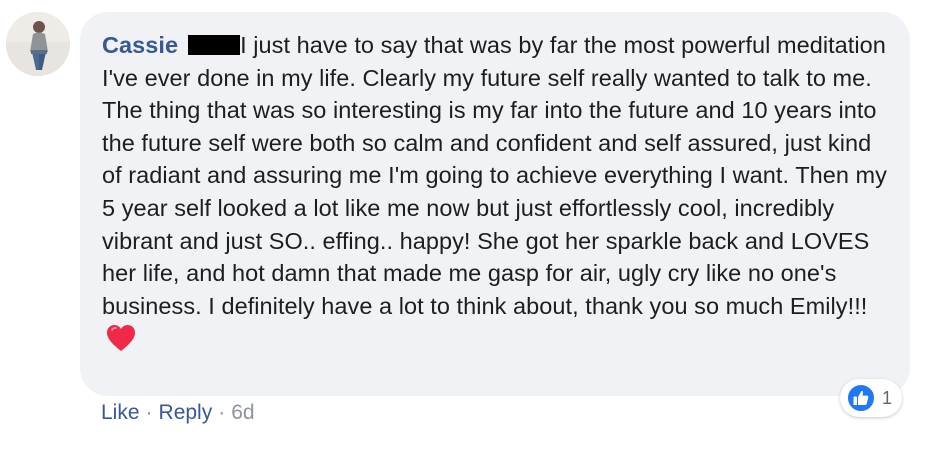 This screenshot has width=940, height=450. I want to click on avatar-photo, so click(38, 44).